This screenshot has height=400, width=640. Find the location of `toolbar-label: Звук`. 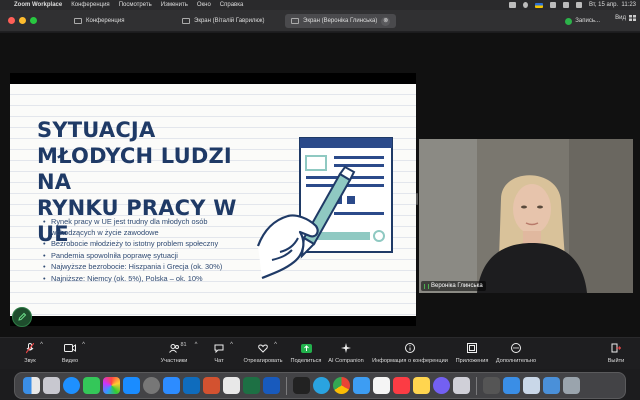

toolbar-label: Звук is located at coordinates (30, 361).